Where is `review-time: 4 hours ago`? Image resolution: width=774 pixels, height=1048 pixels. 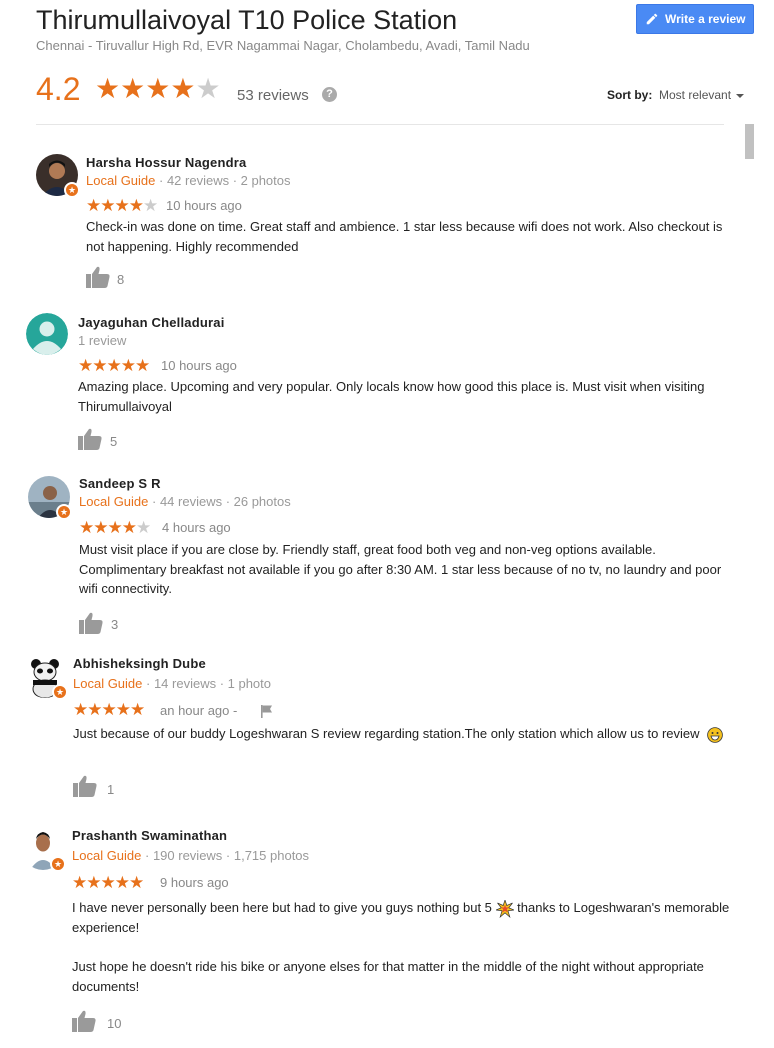 review-time: 4 hours ago is located at coordinates (196, 527).